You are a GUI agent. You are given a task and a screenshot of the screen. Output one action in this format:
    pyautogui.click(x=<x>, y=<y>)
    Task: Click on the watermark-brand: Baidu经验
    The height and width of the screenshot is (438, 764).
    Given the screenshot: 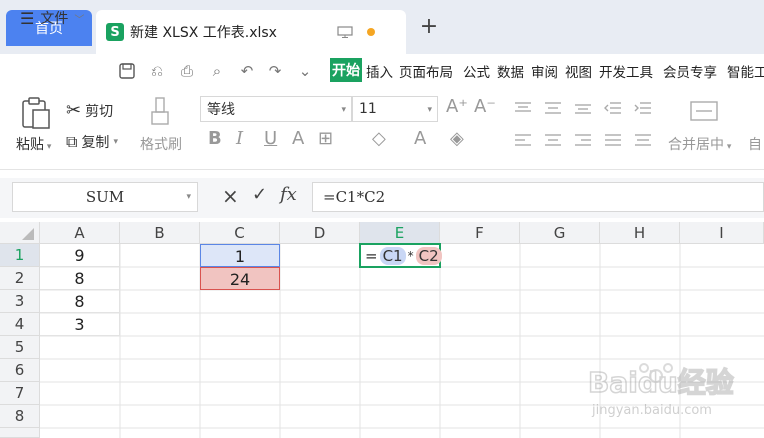 What is the action you would take?
    pyautogui.click(x=661, y=382)
    